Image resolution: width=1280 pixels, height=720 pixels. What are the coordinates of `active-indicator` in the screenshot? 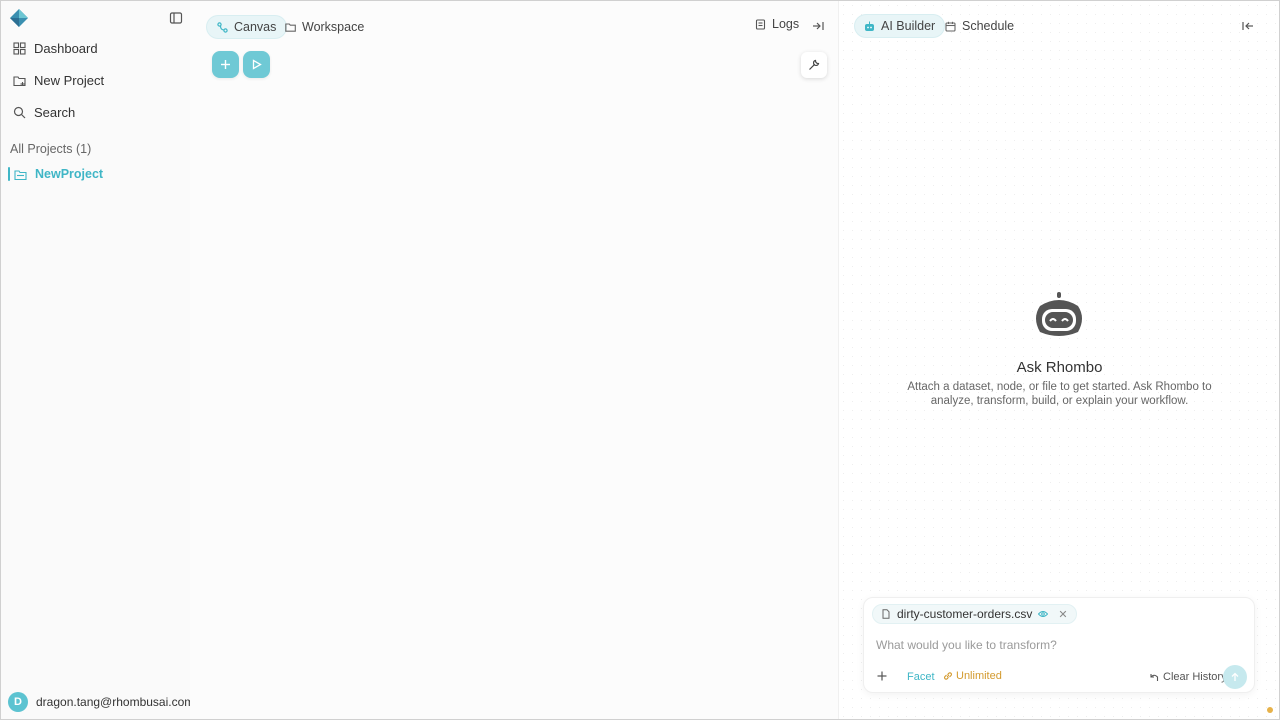 It's located at (9, 174).